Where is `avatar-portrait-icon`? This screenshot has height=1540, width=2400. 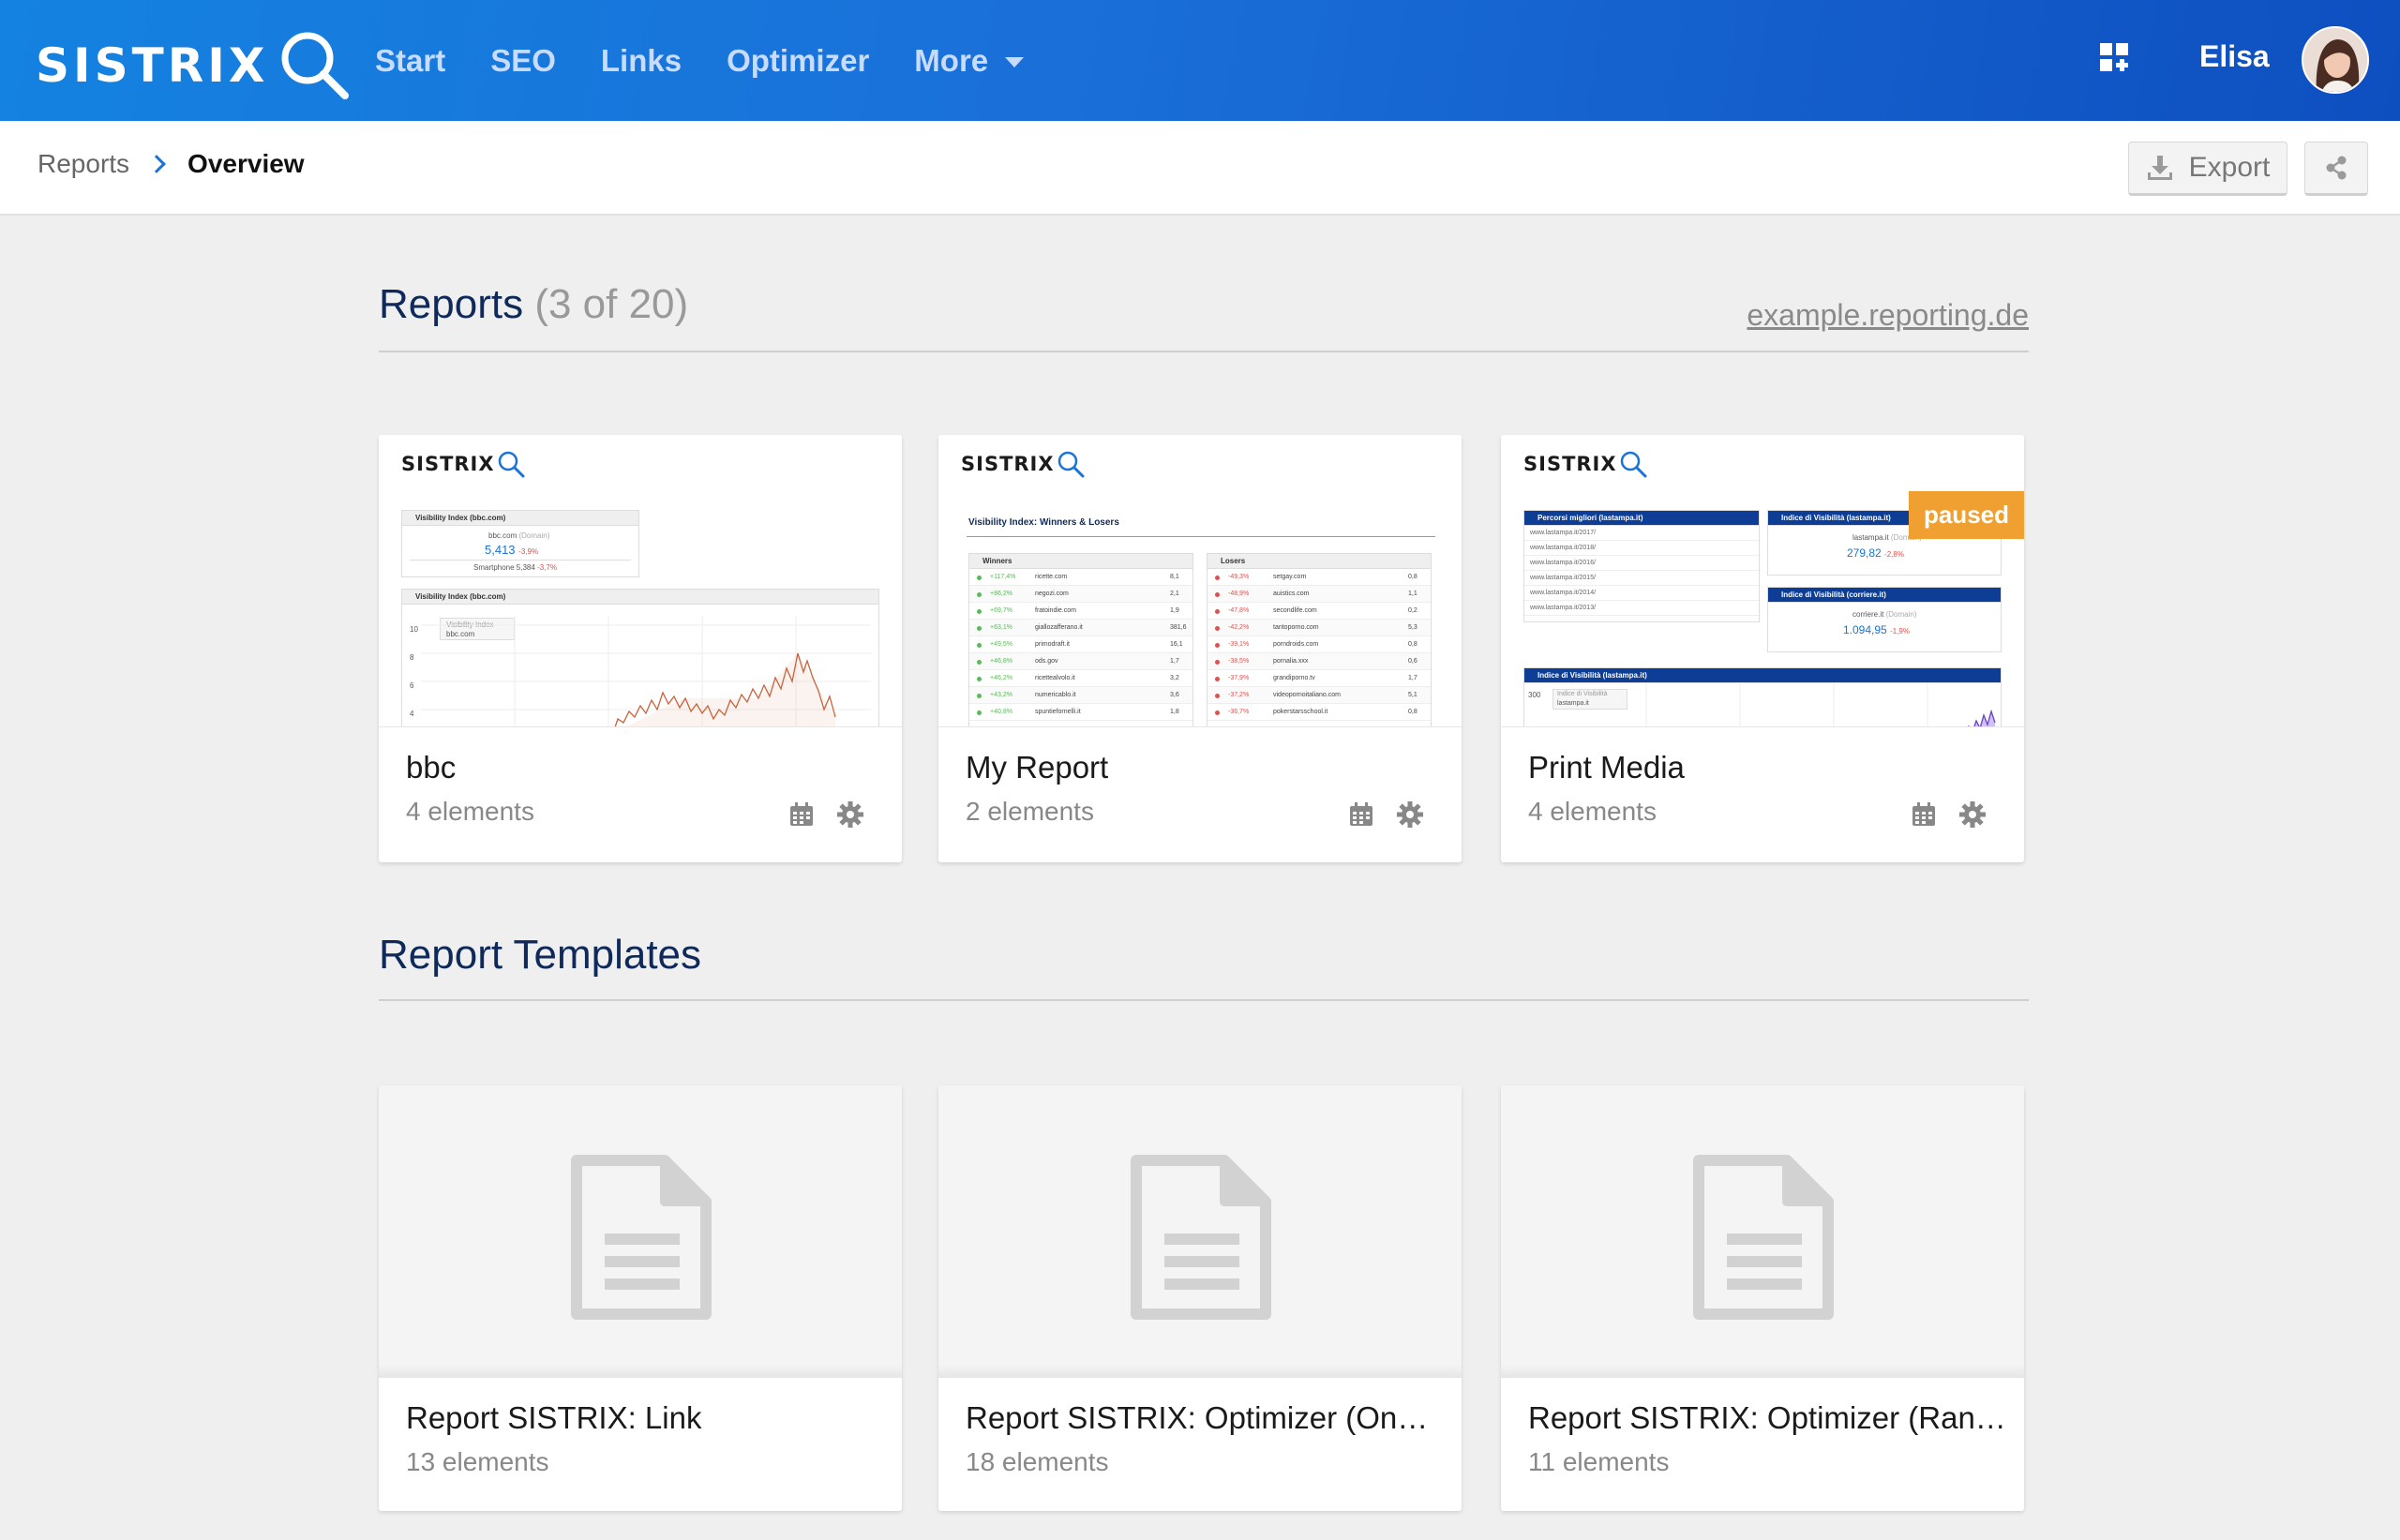 avatar-portrait-icon is located at coordinates (2335, 60).